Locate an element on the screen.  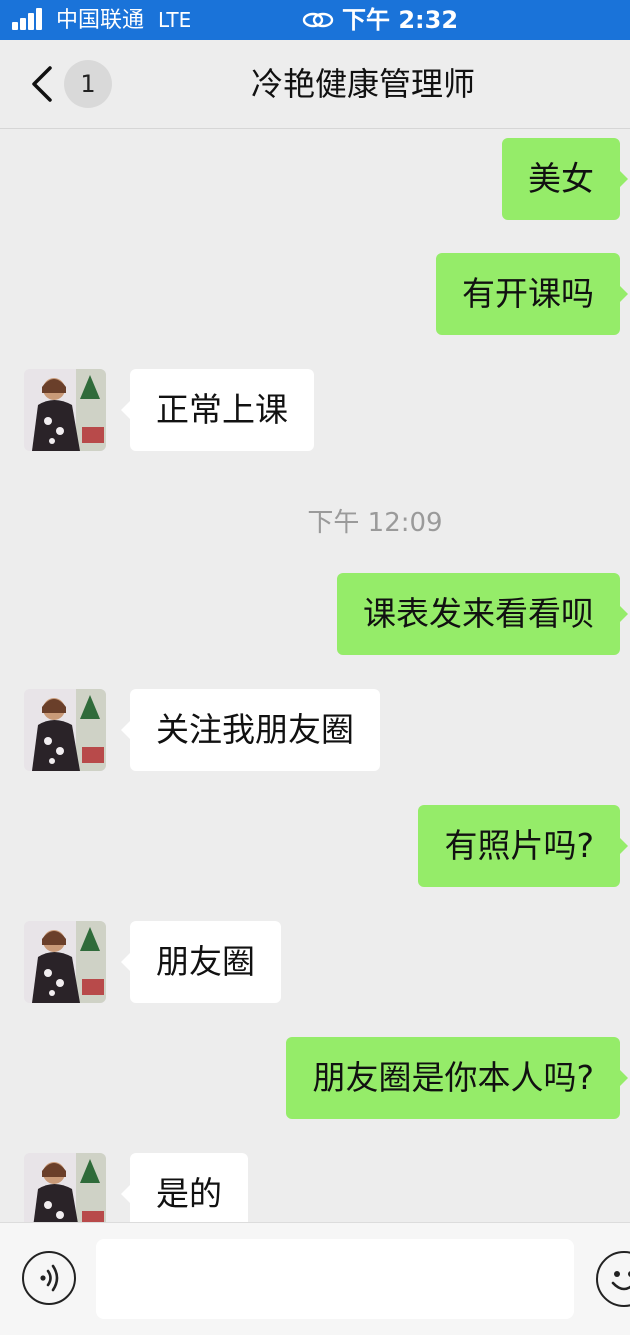
message-incoming: 是的 is located at coordinates (315, 1187).